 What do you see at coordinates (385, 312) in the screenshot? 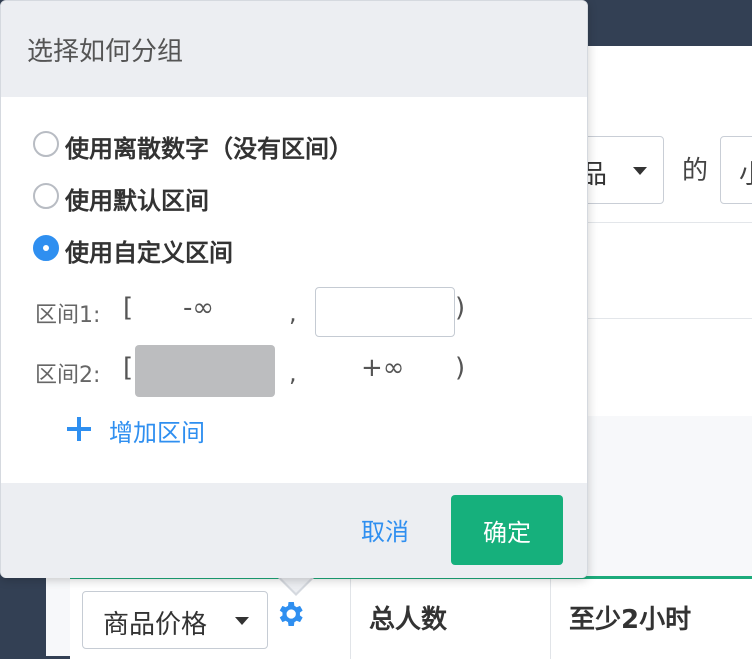
I see `interval-1-upper-input` at bounding box center [385, 312].